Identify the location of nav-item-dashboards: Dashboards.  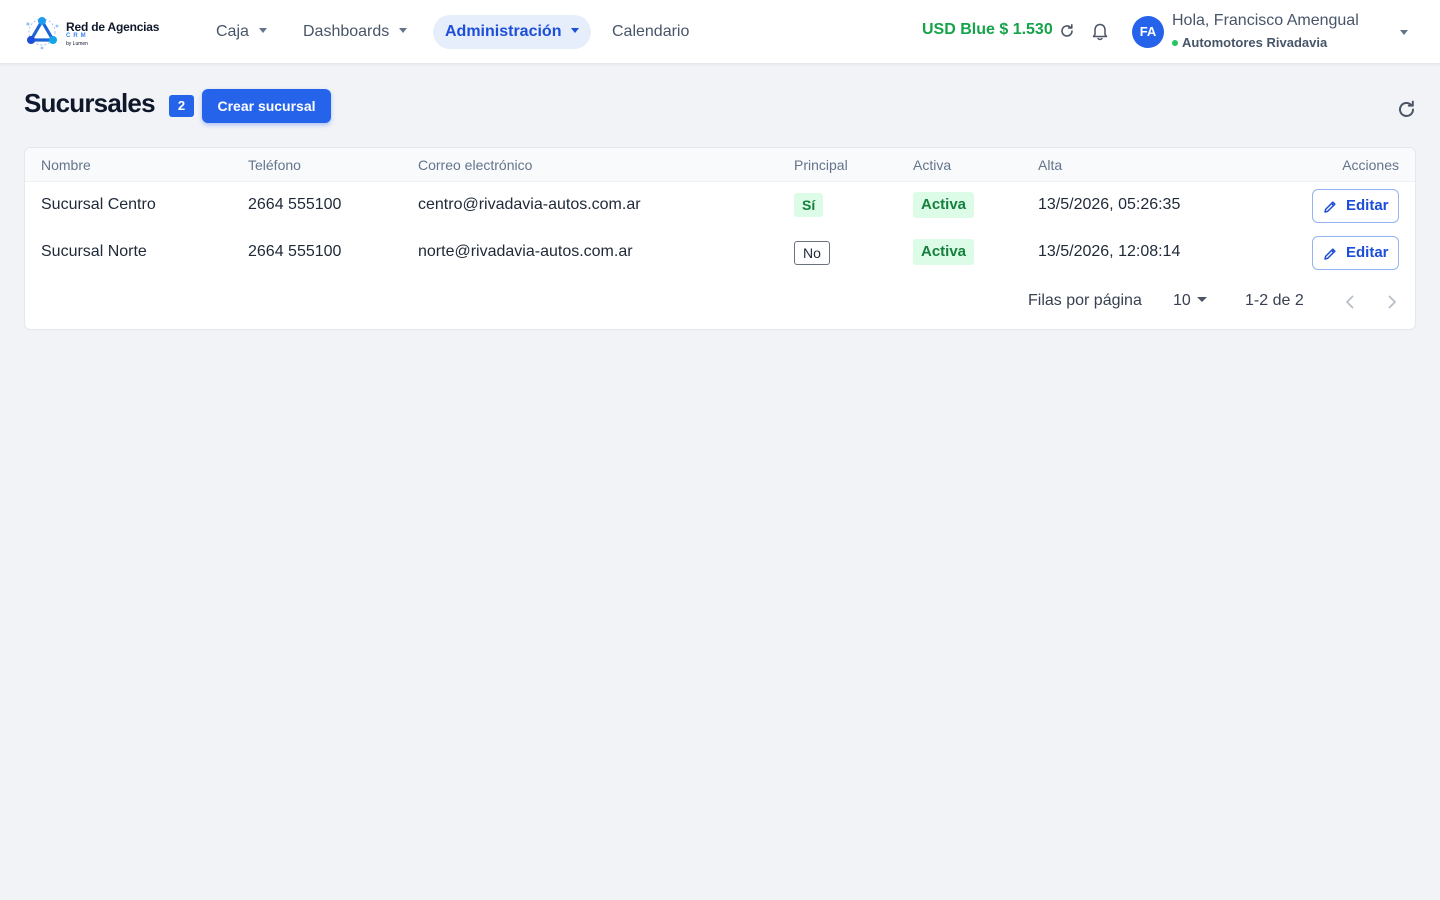
(355, 32).